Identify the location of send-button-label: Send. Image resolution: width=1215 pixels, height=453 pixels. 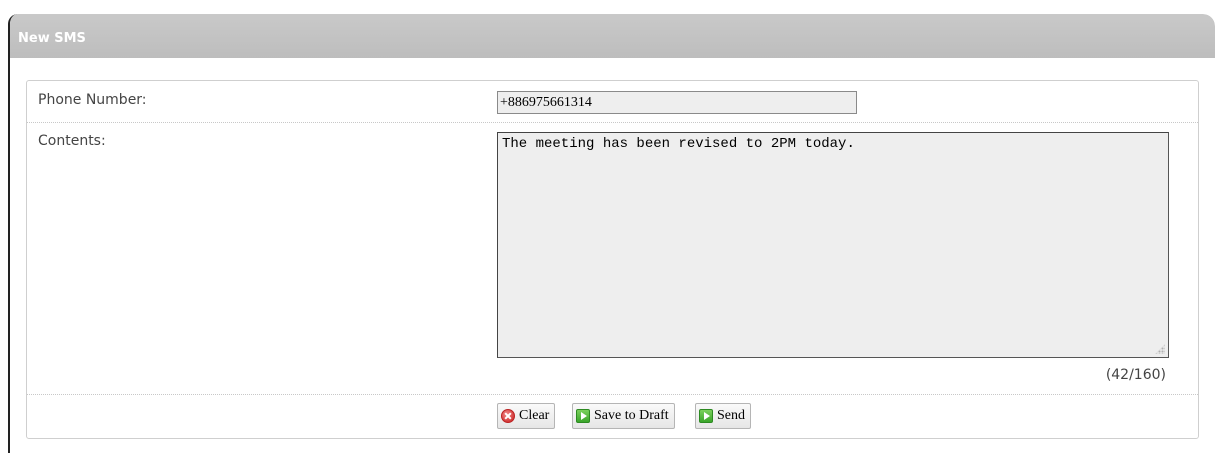
(731, 415).